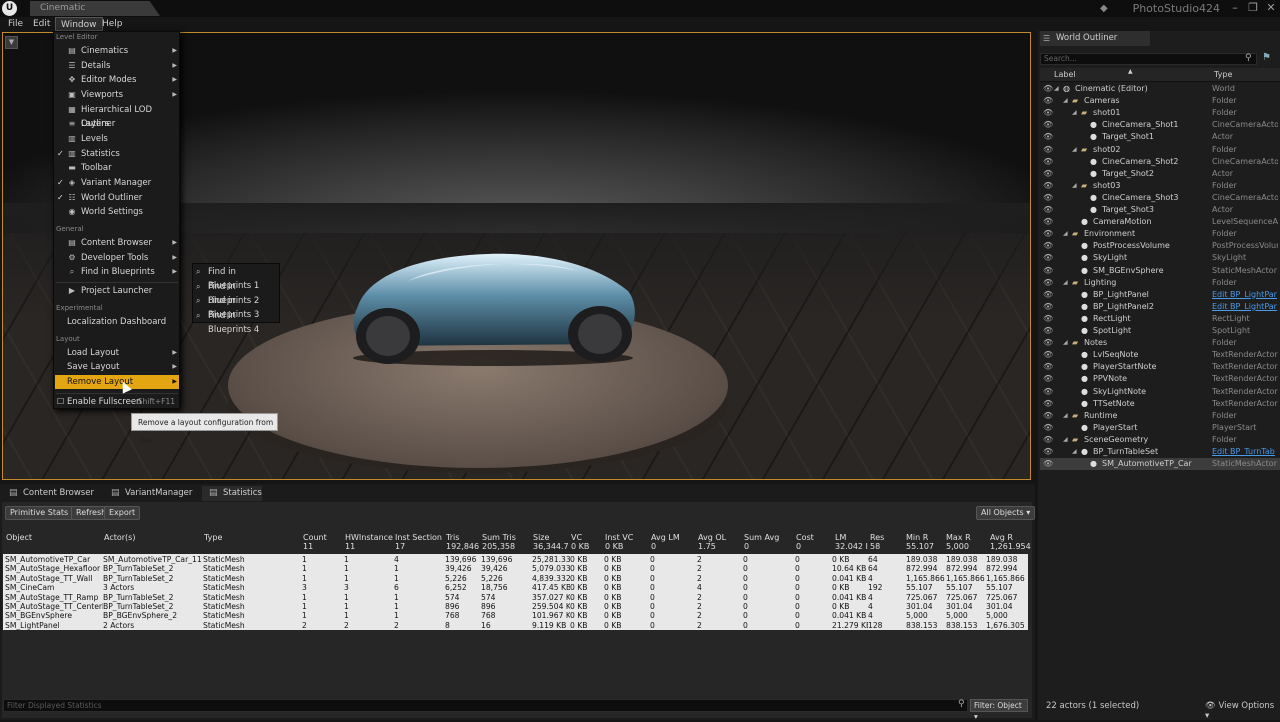 Image resolution: width=1280 pixels, height=722 pixels. What do you see at coordinates (1160, 271) in the screenshot?
I see `outliner-row: 👁 ● SM_BGEnvSphere StaticMeshActor` at bounding box center [1160, 271].